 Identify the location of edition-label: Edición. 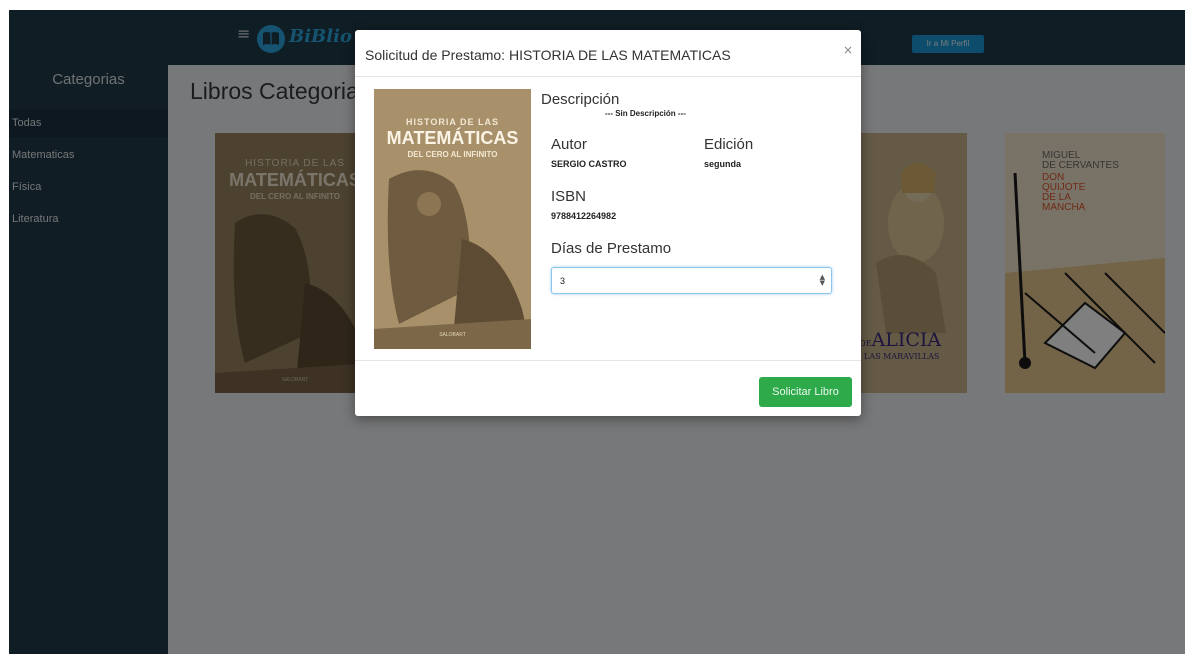
(729, 144).